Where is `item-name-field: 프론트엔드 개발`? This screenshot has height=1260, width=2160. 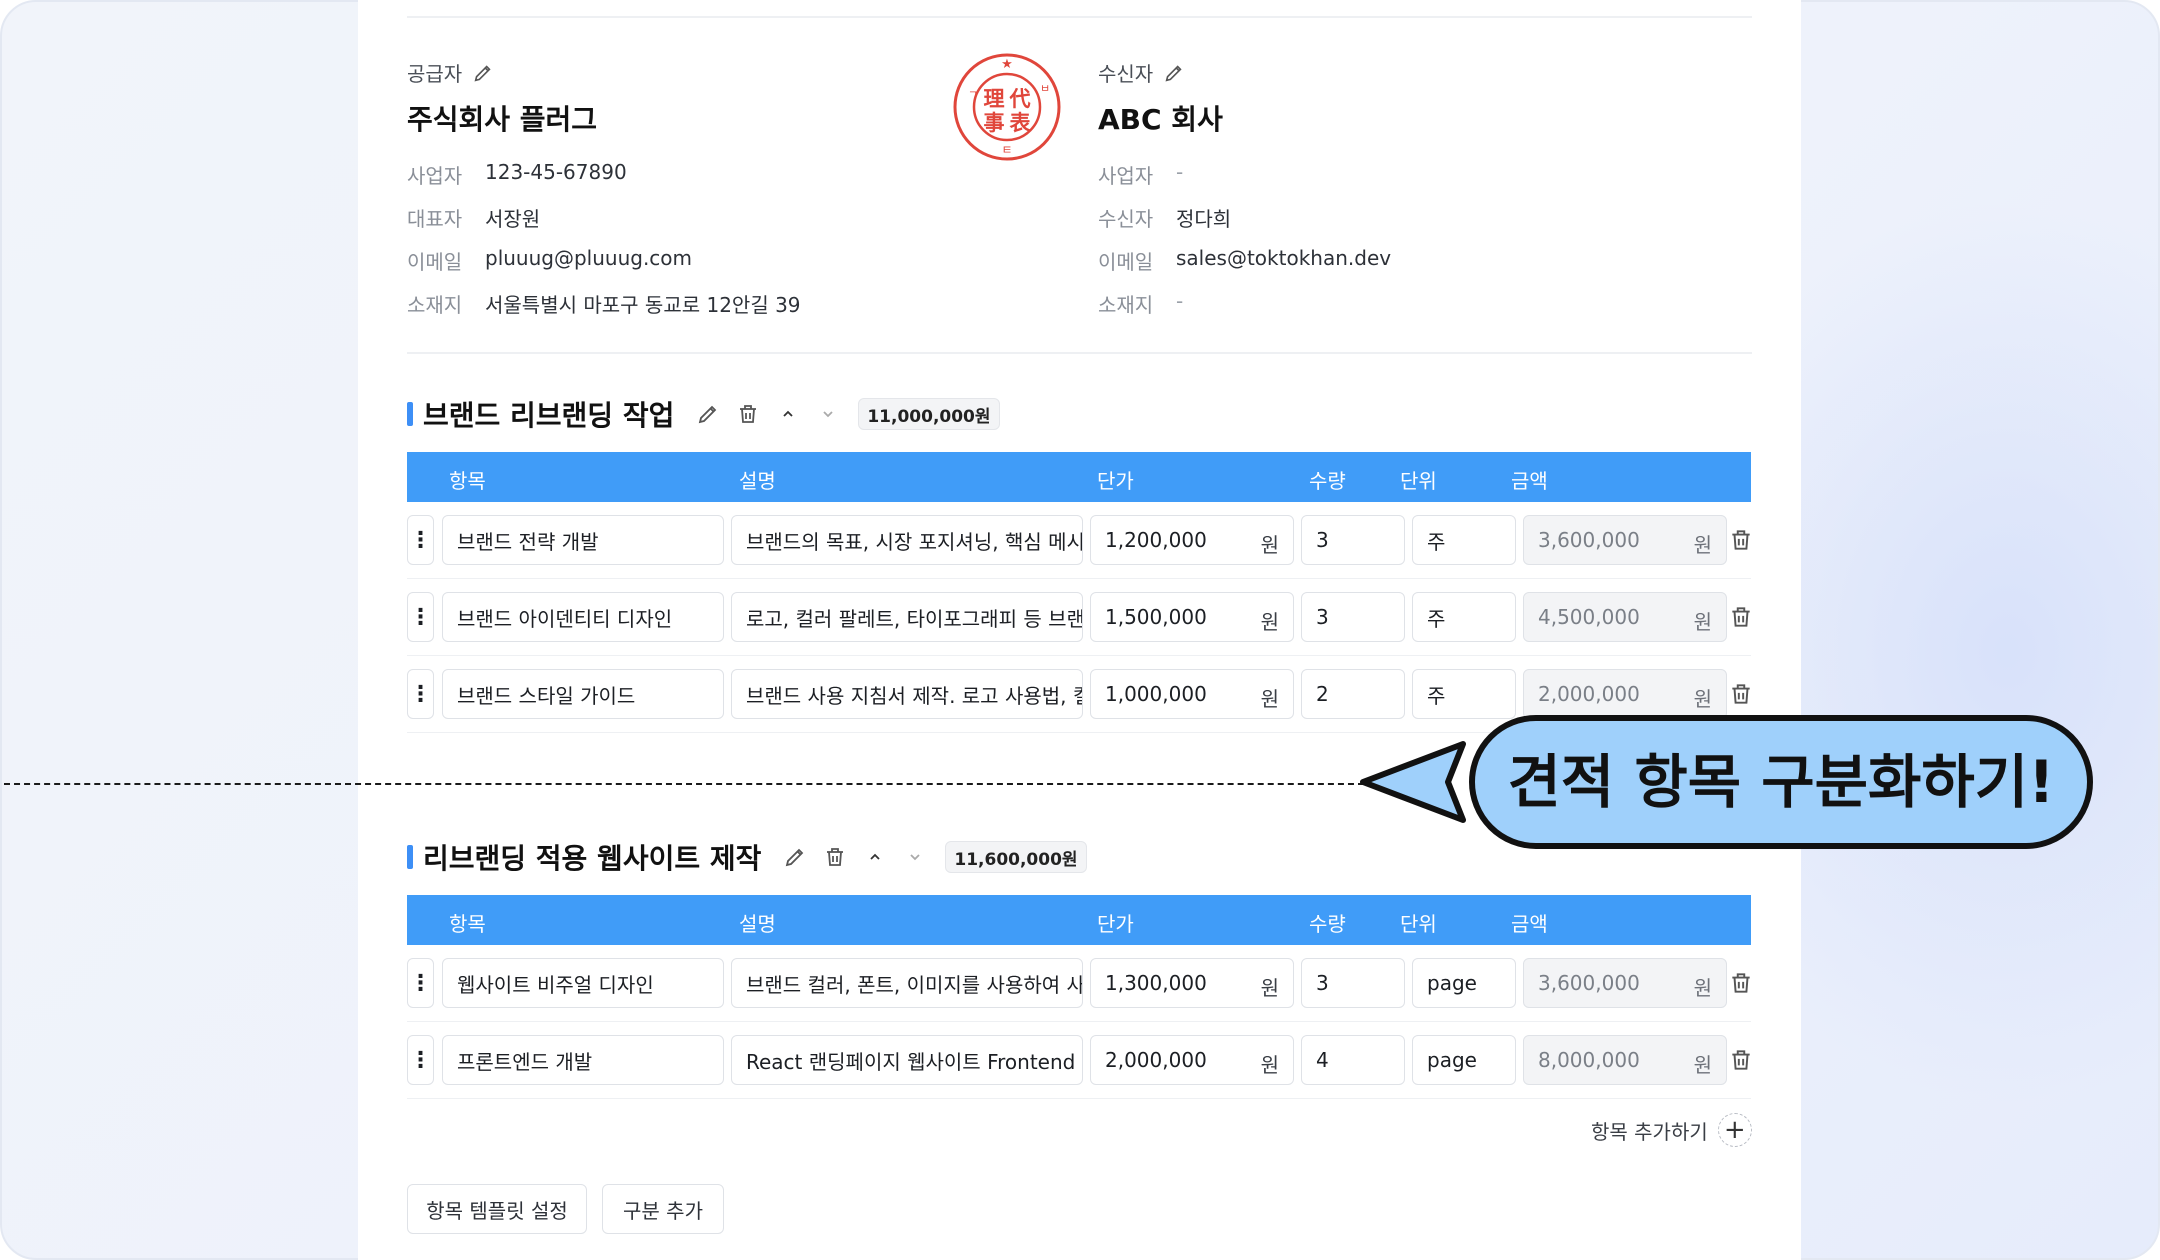
item-name-field: 프론트엔드 개발 is located at coordinates (583, 1060).